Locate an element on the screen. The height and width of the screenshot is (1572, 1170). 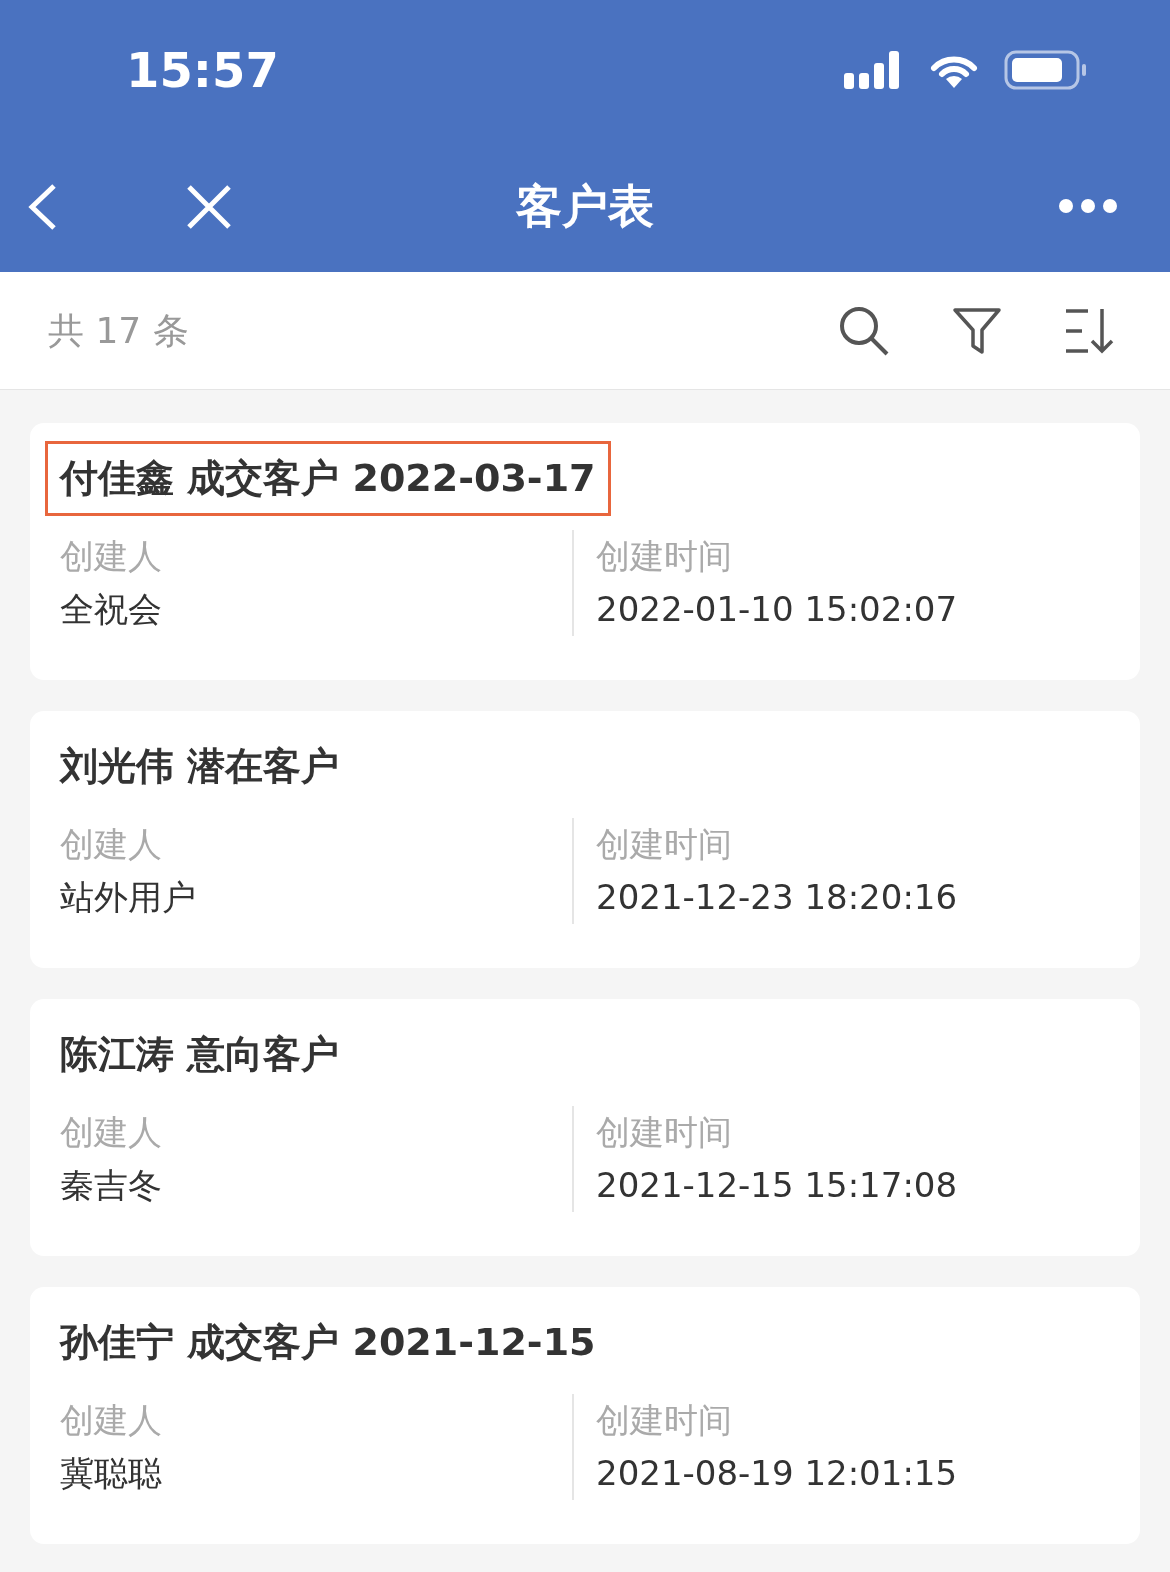
page-title: 客户表 is located at coordinates (585, 206).